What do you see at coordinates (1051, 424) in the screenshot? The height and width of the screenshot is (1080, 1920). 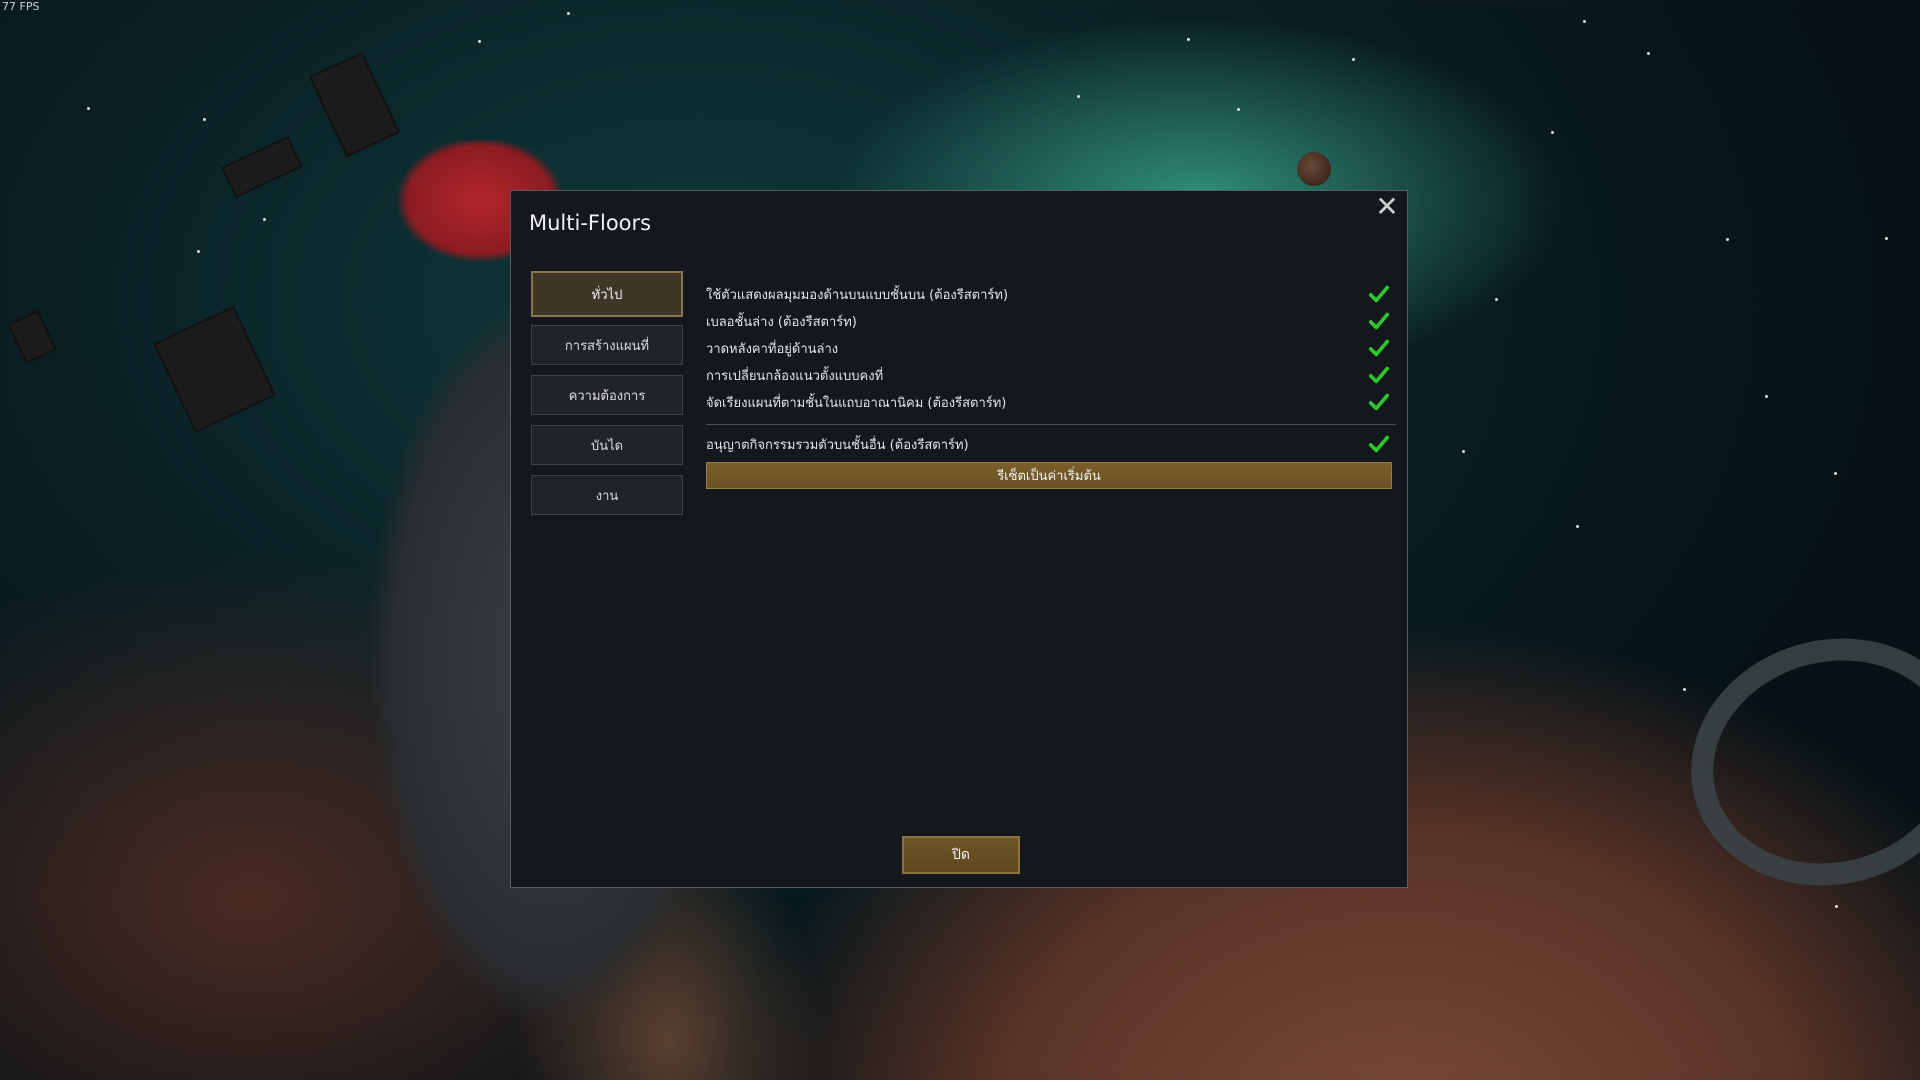 I see `section-divider` at bounding box center [1051, 424].